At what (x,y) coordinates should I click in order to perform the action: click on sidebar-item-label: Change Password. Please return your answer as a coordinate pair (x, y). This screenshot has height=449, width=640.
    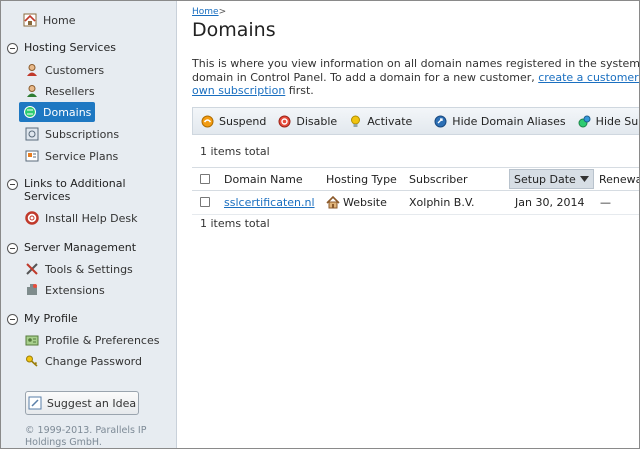
    Looking at the image, I should click on (93, 361).